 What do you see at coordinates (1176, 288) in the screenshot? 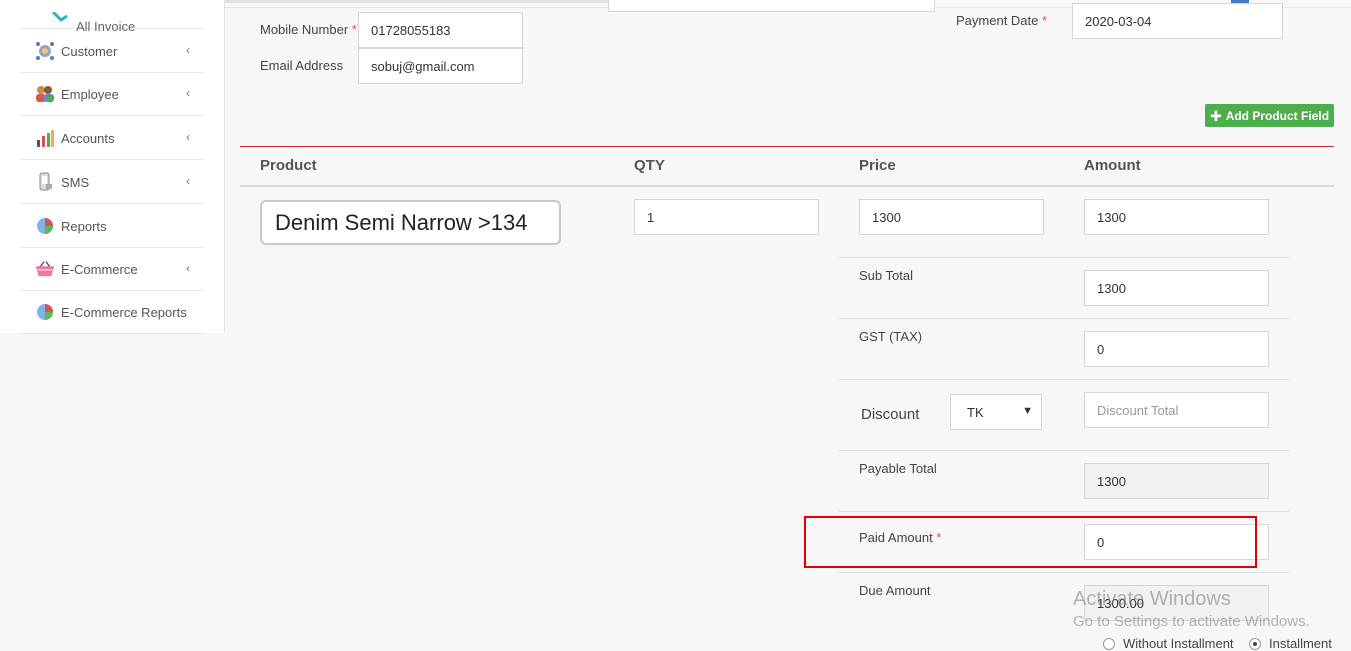
I see `sub-total-input: 1300` at bounding box center [1176, 288].